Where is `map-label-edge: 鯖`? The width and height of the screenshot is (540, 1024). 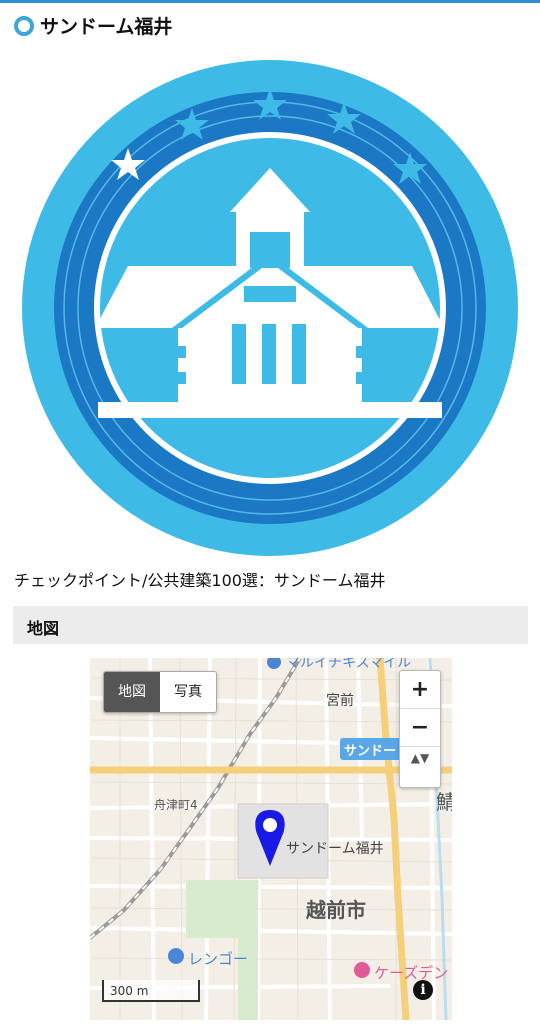 map-label-edge: 鯖 is located at coordinates (444, 802).